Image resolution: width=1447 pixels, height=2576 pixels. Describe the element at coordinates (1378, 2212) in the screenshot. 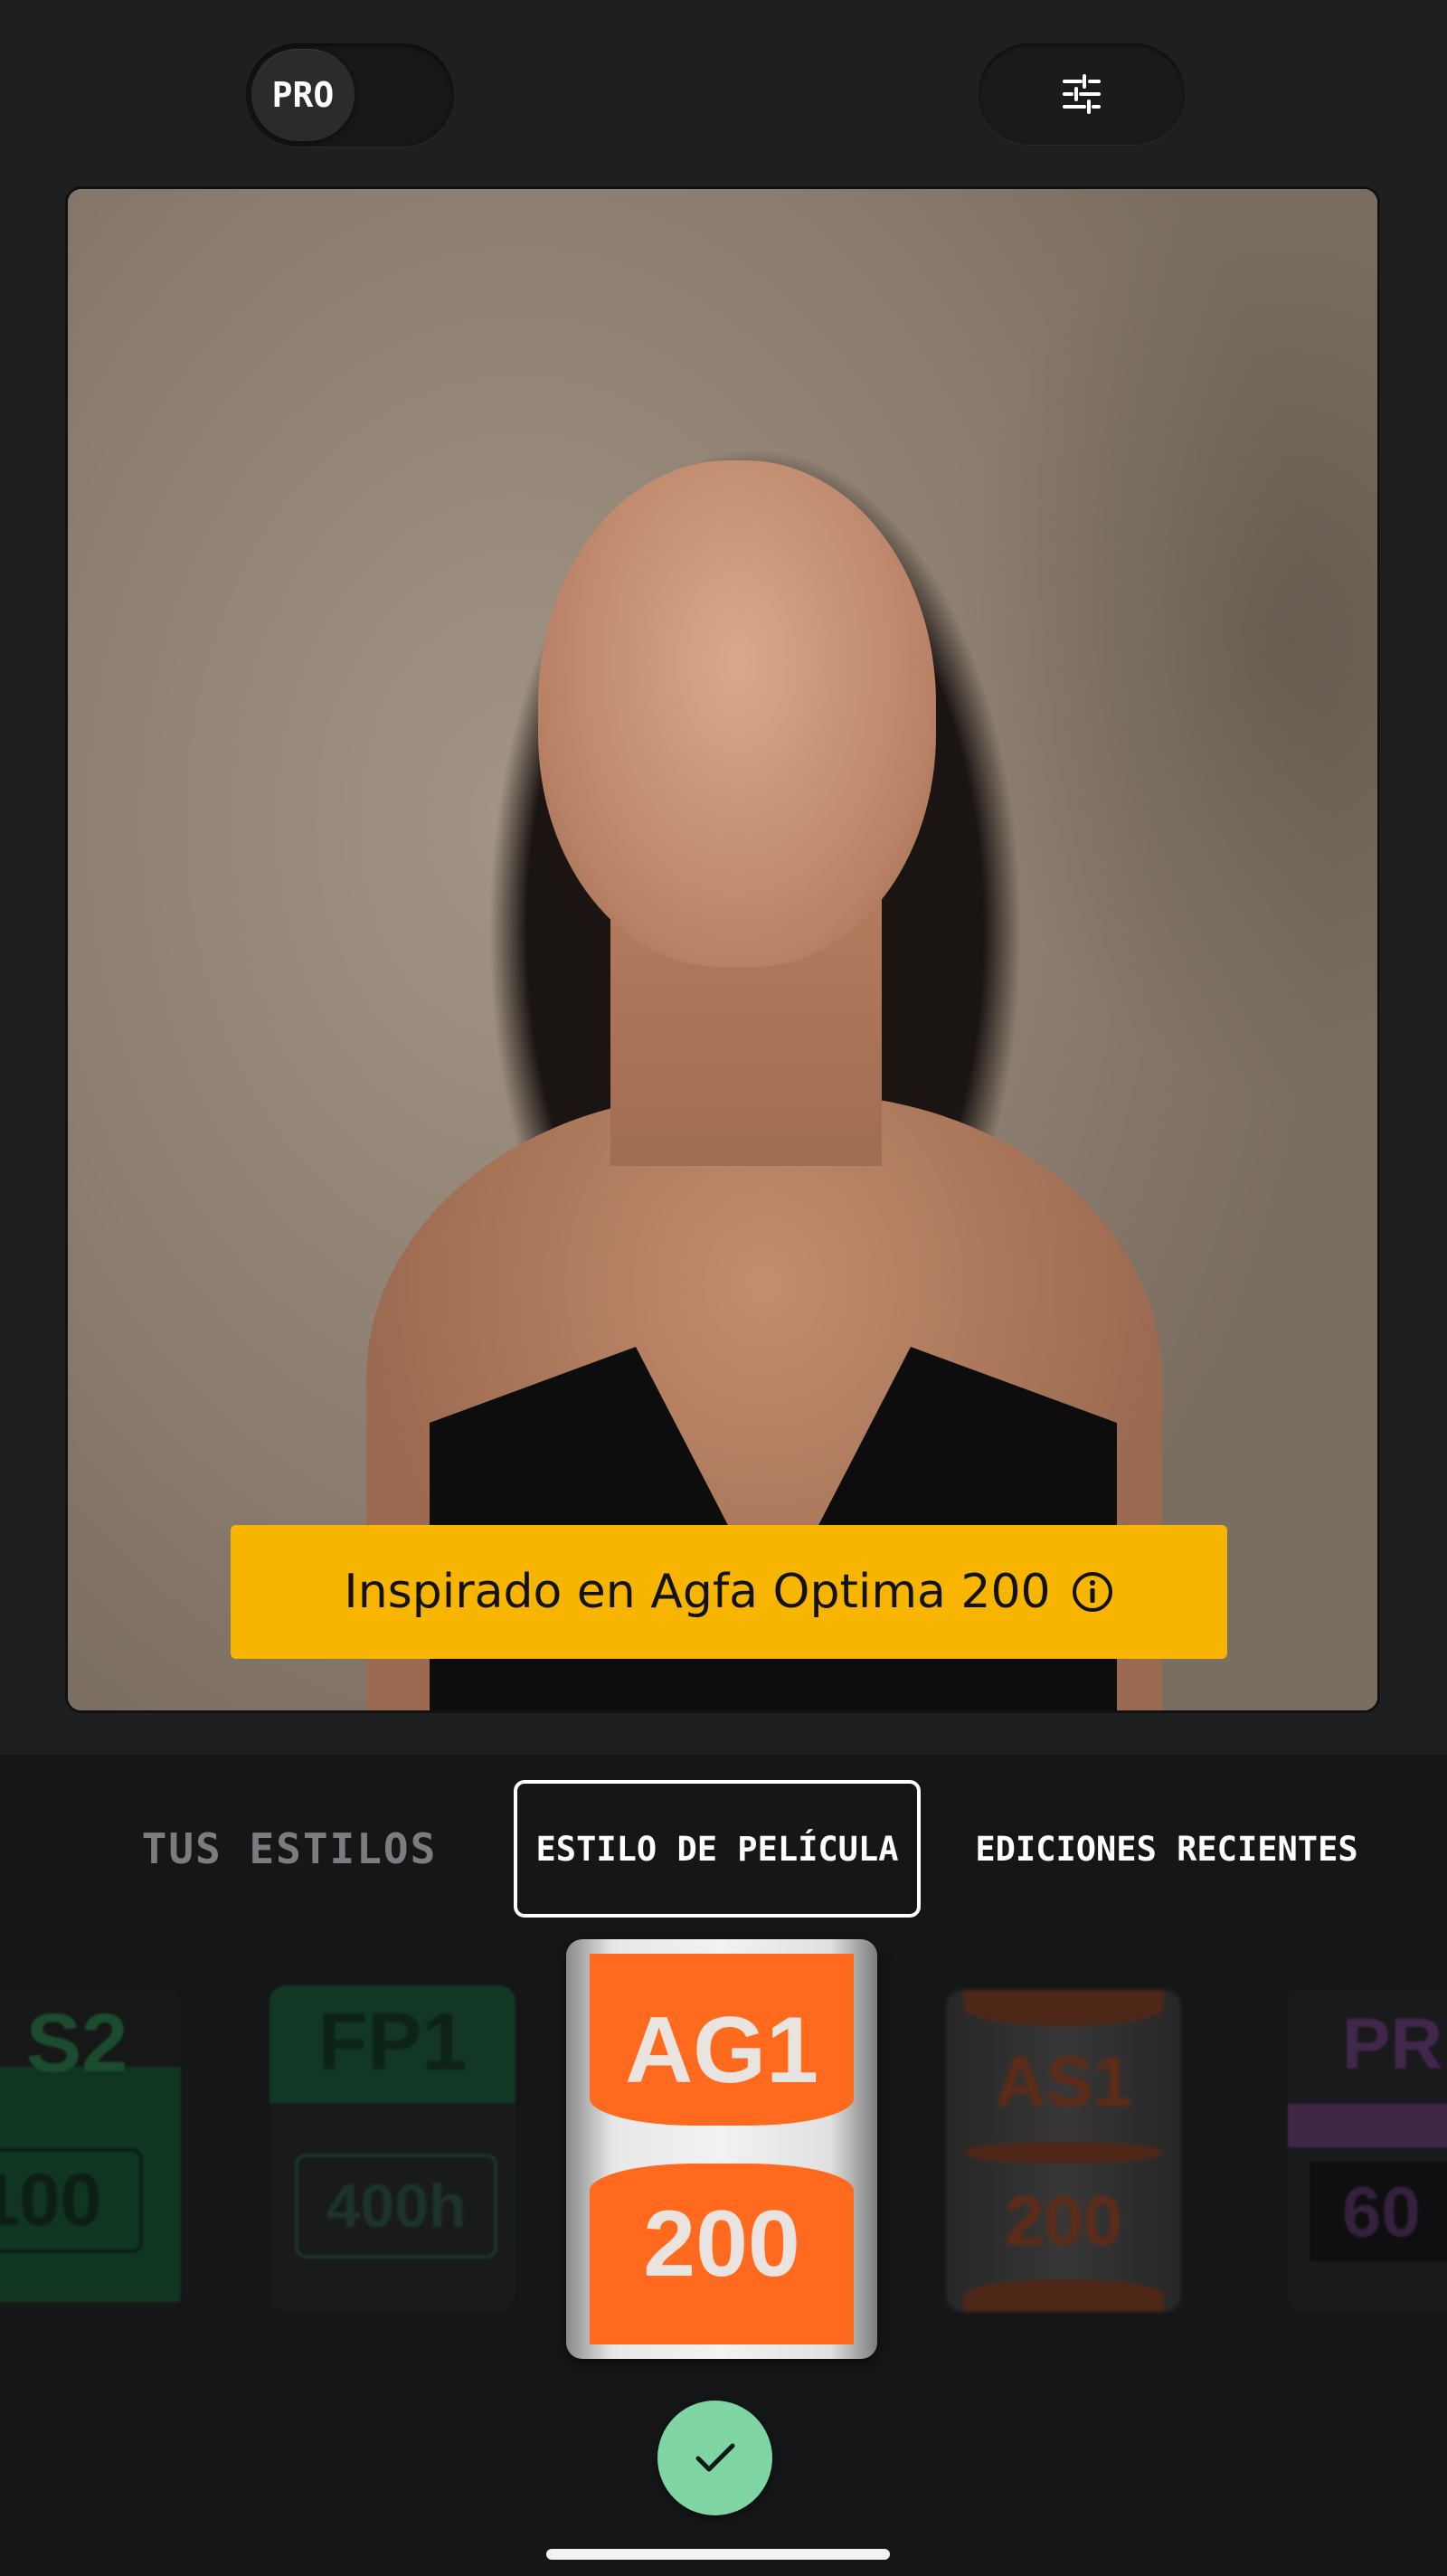

I see `film-iso: 60` at that location.